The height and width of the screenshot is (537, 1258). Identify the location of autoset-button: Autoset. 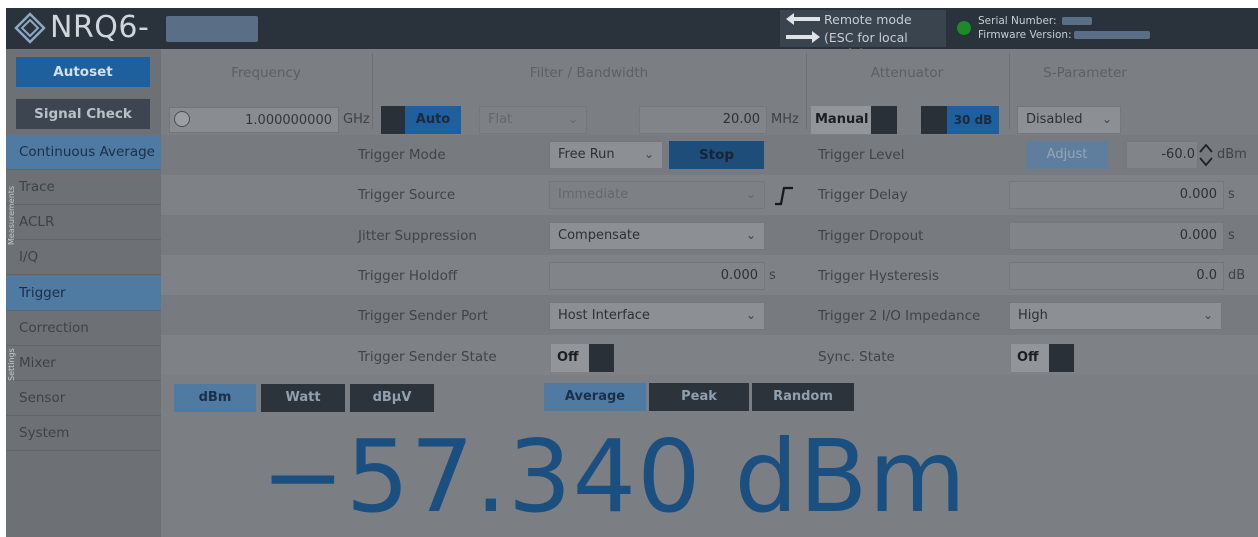
(83, 72).